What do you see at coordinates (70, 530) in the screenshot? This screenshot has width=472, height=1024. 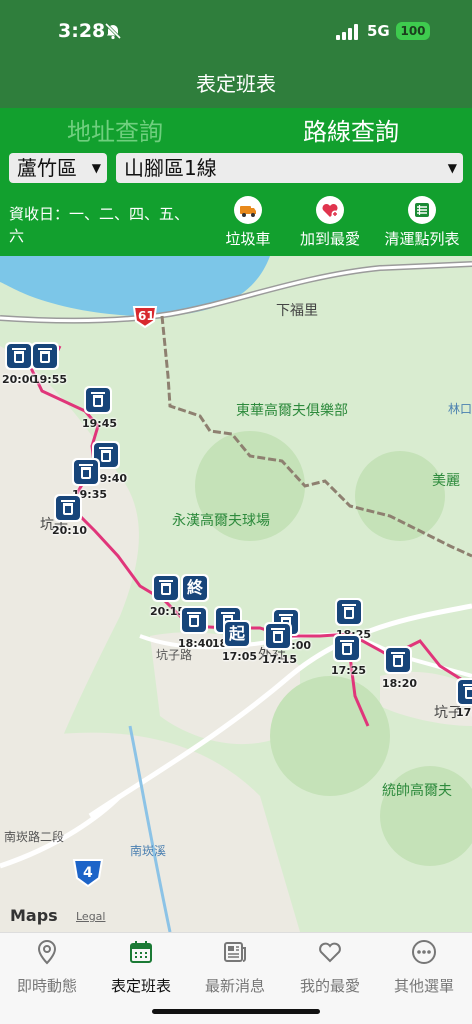 I see `stop-time: 20:10` at bounding box center [70, 530].